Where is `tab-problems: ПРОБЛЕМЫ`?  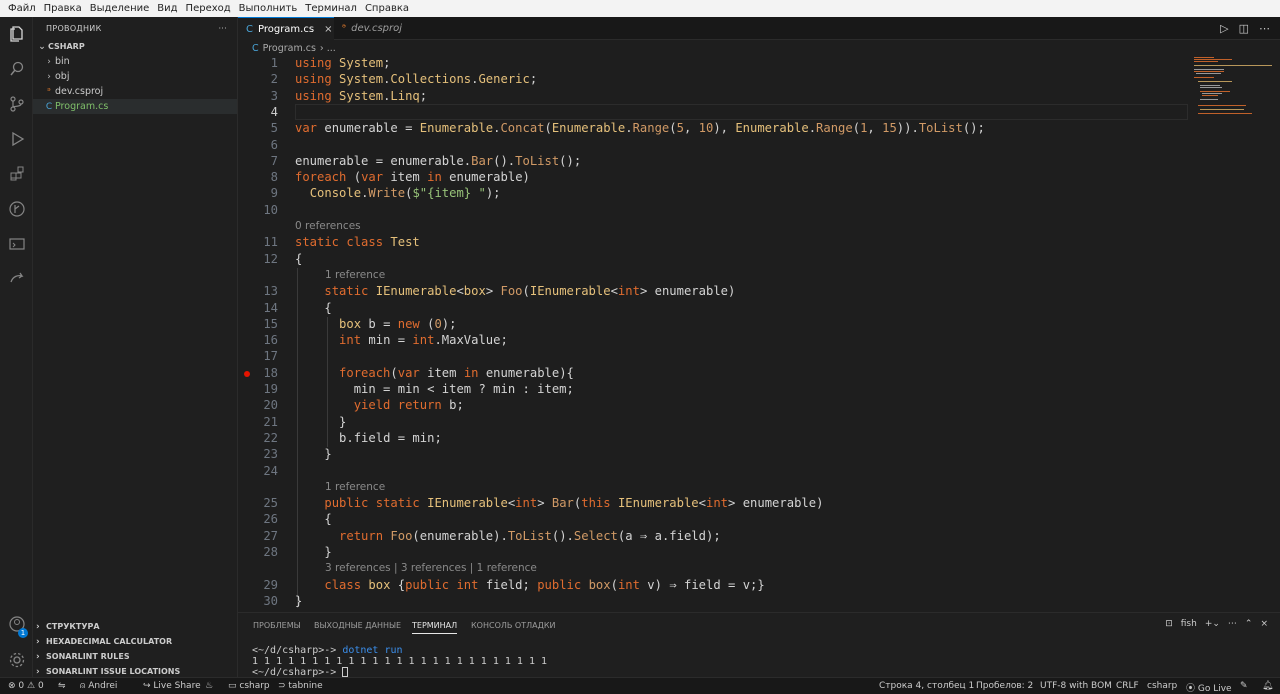 tab-problems: ПРОБЛЕМЫ is located at coordinates (277, 625).